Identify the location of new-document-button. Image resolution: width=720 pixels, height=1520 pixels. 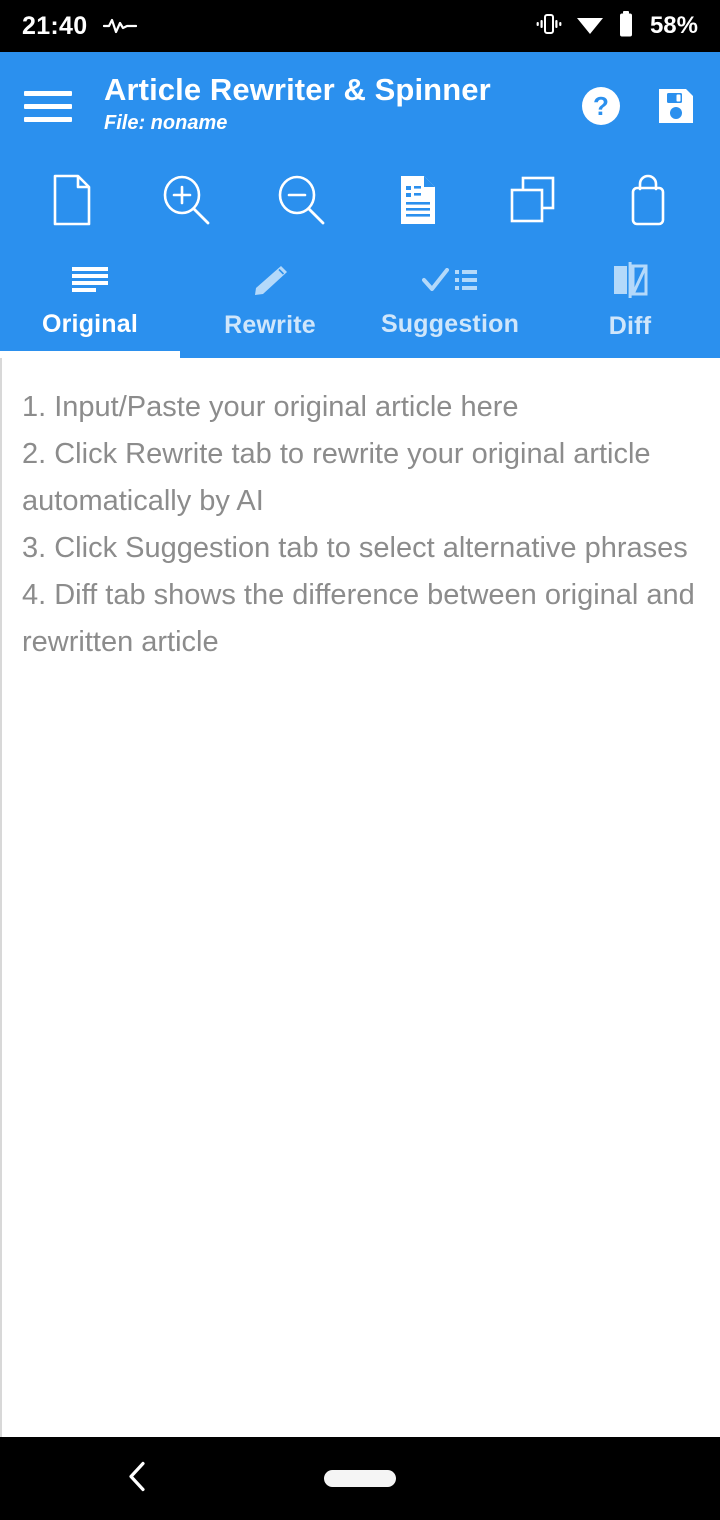
(72, 200).